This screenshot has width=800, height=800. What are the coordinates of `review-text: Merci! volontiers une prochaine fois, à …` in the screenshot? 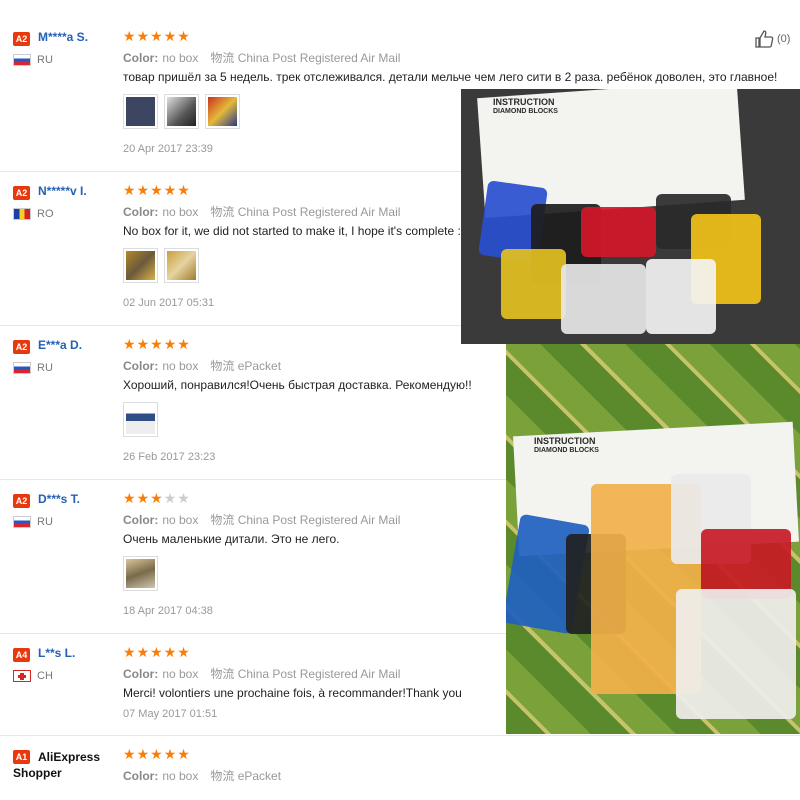 It's located at (292, 693).